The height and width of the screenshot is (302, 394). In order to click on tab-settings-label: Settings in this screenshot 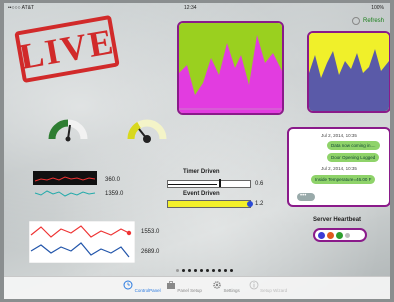, I will do `click(231, 290)`.